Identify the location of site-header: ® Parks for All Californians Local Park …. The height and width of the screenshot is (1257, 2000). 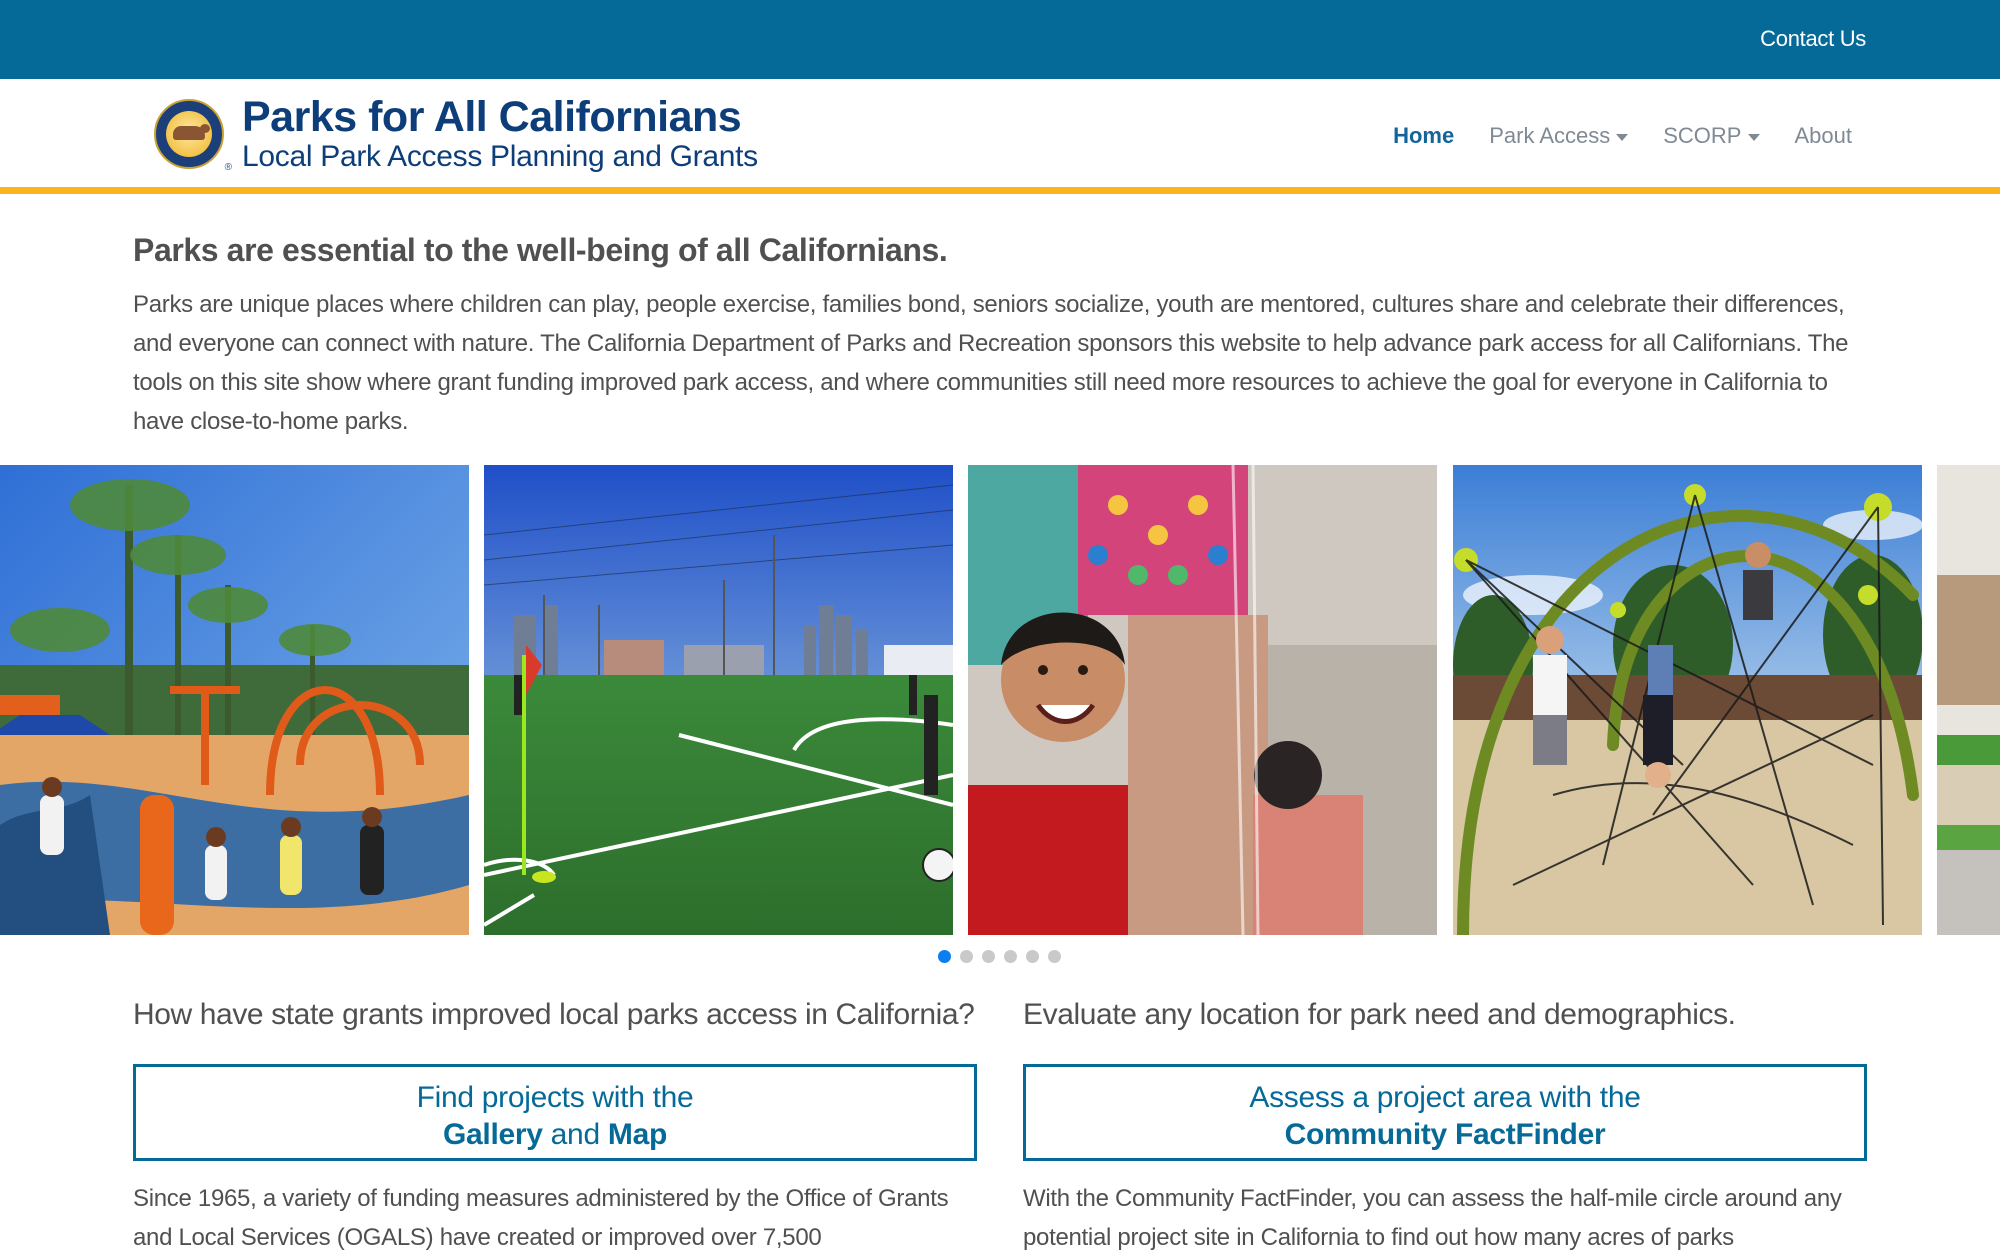
(1000, 136).